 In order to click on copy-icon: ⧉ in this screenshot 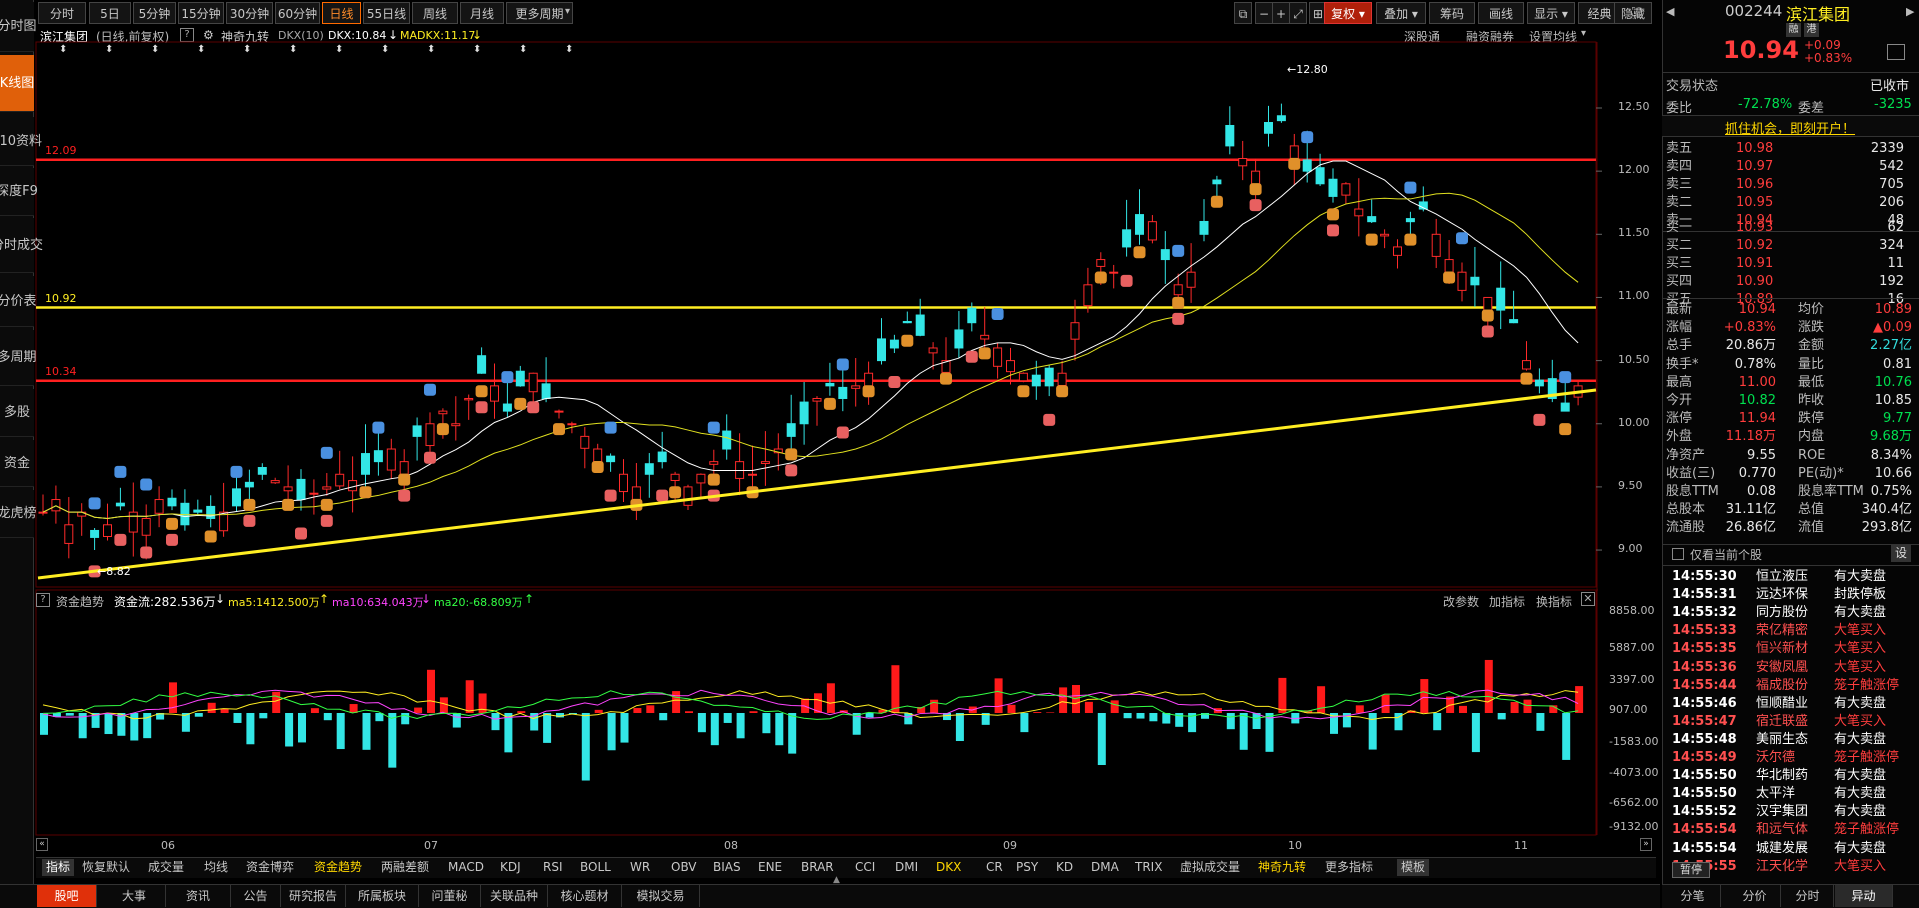, I will do `click(1243, 13)`.